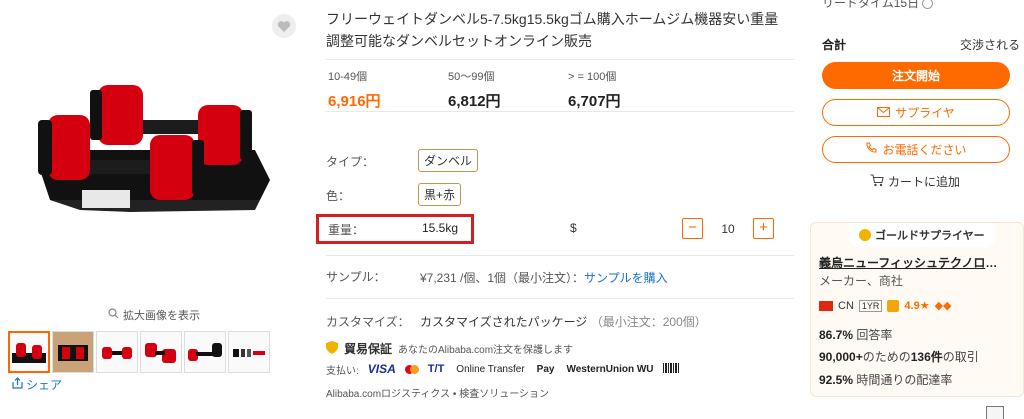  I want to click on price-tier-range: 50～99個, so click(471, 77).